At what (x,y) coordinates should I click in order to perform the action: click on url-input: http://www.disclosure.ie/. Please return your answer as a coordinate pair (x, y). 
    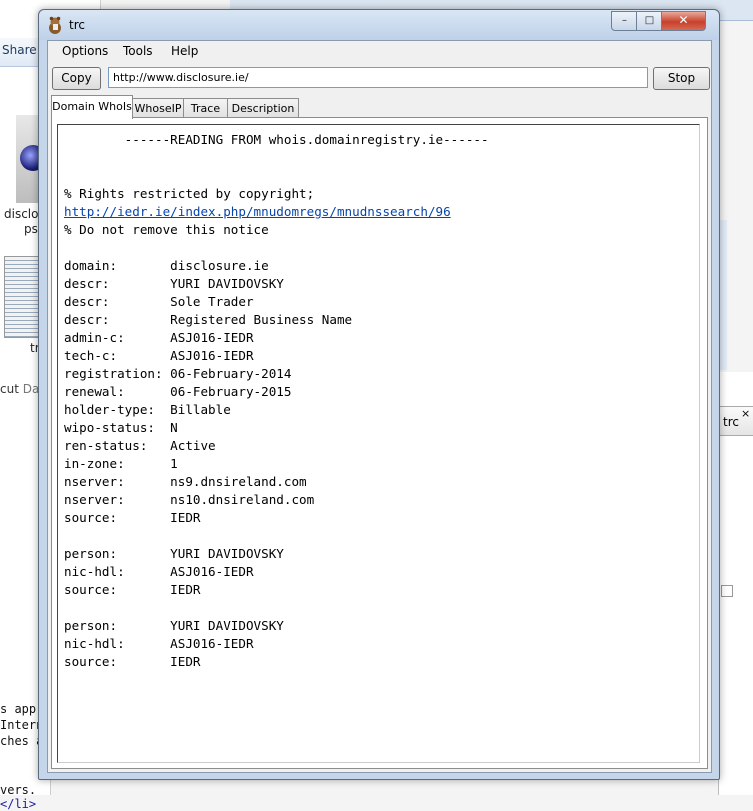
    Looking at the image, I should click on (378, 77).